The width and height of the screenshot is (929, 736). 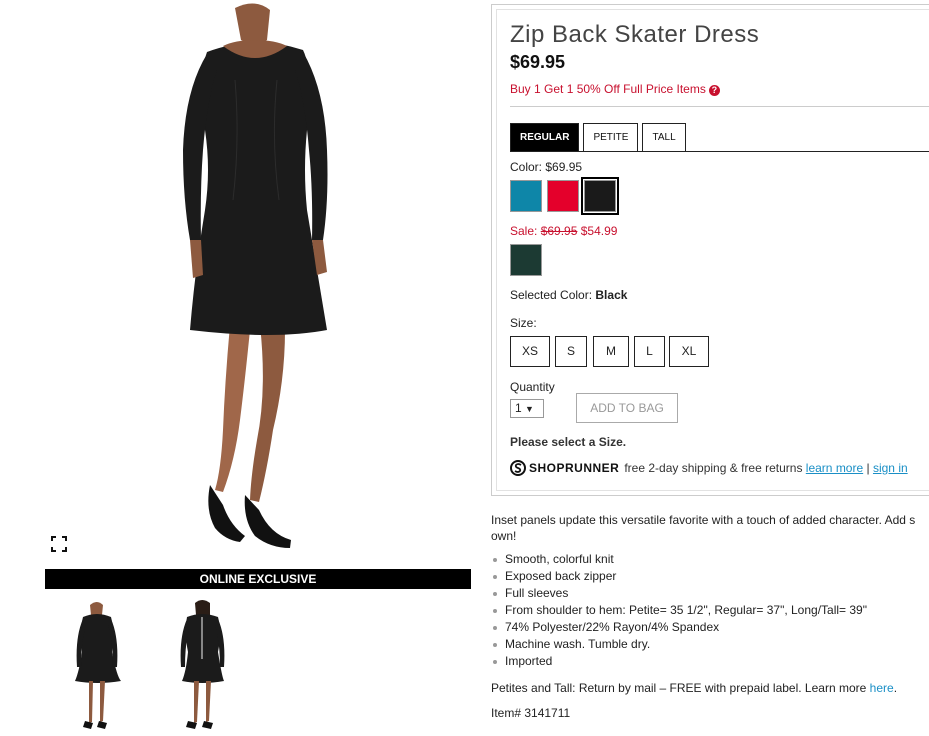 What do you see at coordinates (205, 666) in the screenshot?
I see `thumbnail-back` at bounding box center [205, 666].